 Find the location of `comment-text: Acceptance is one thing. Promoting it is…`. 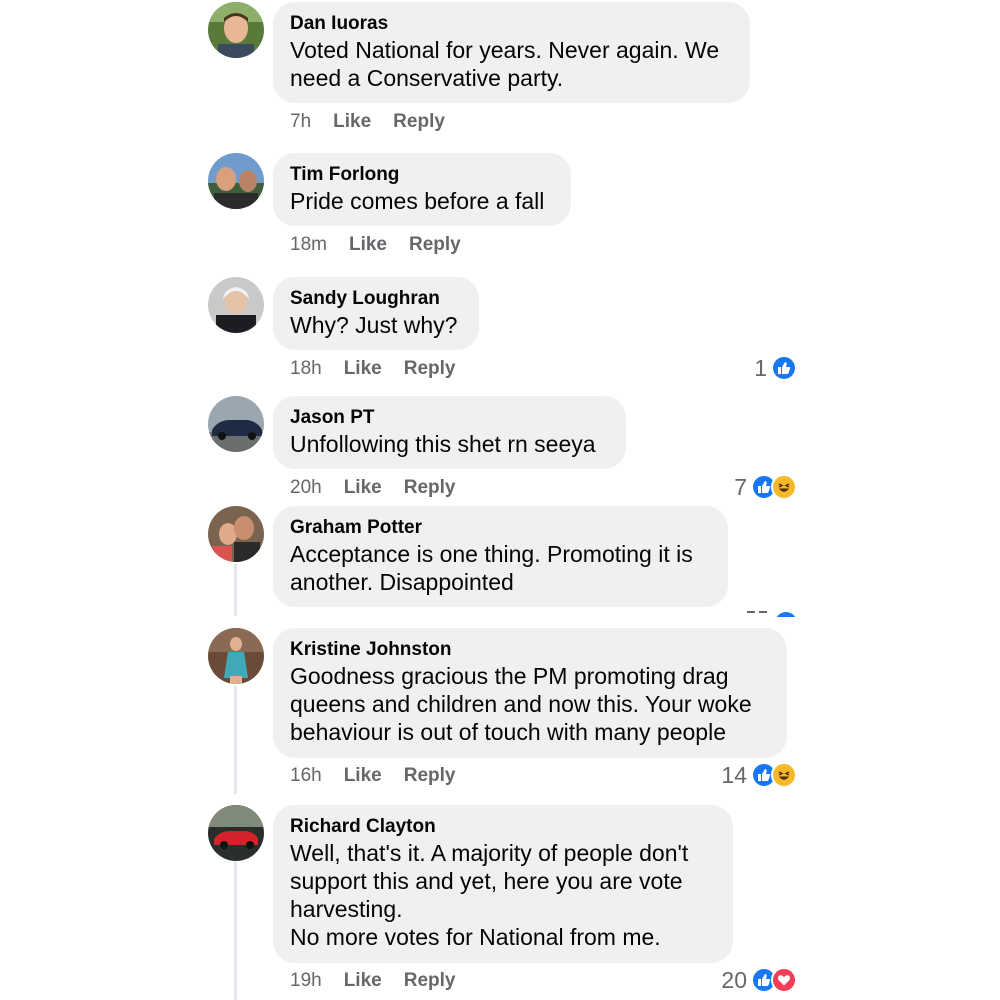

comment-text: Acceptance is one thing. Promoting it is… is located at coordinates (491, 568).